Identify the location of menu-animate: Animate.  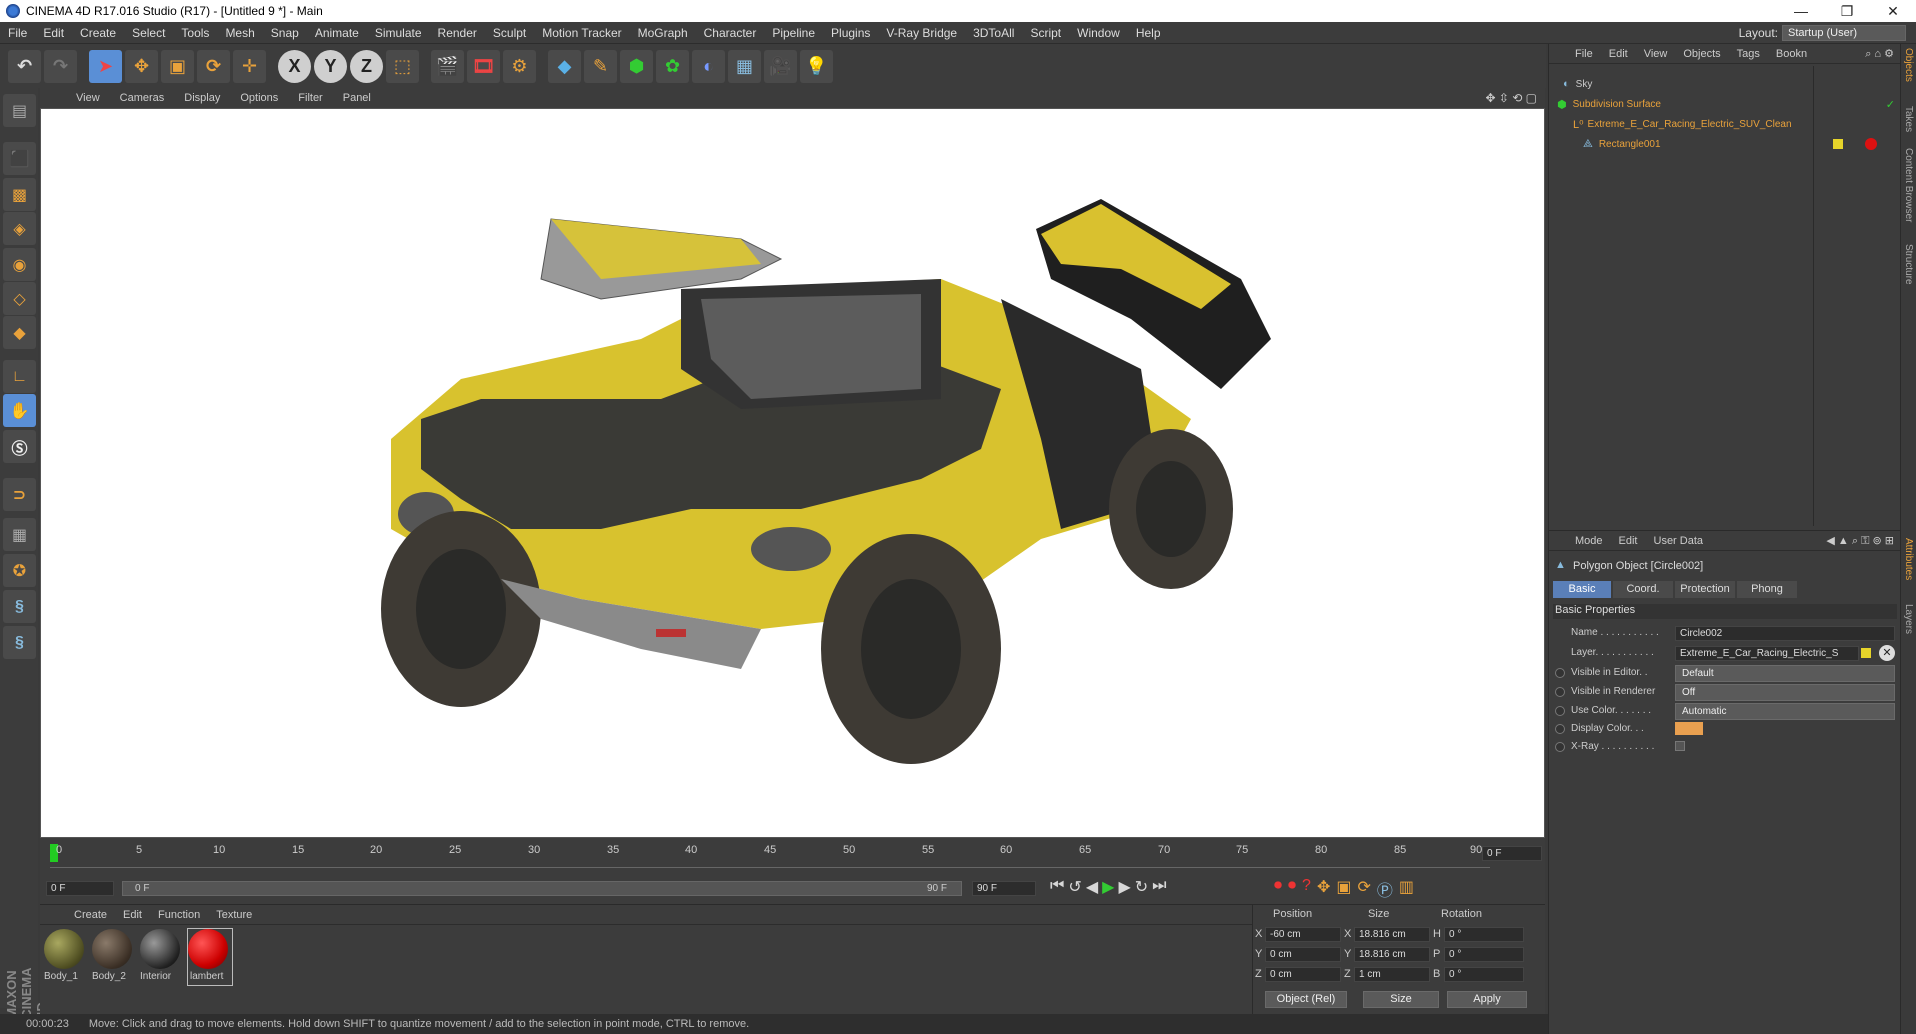
(337, 33).